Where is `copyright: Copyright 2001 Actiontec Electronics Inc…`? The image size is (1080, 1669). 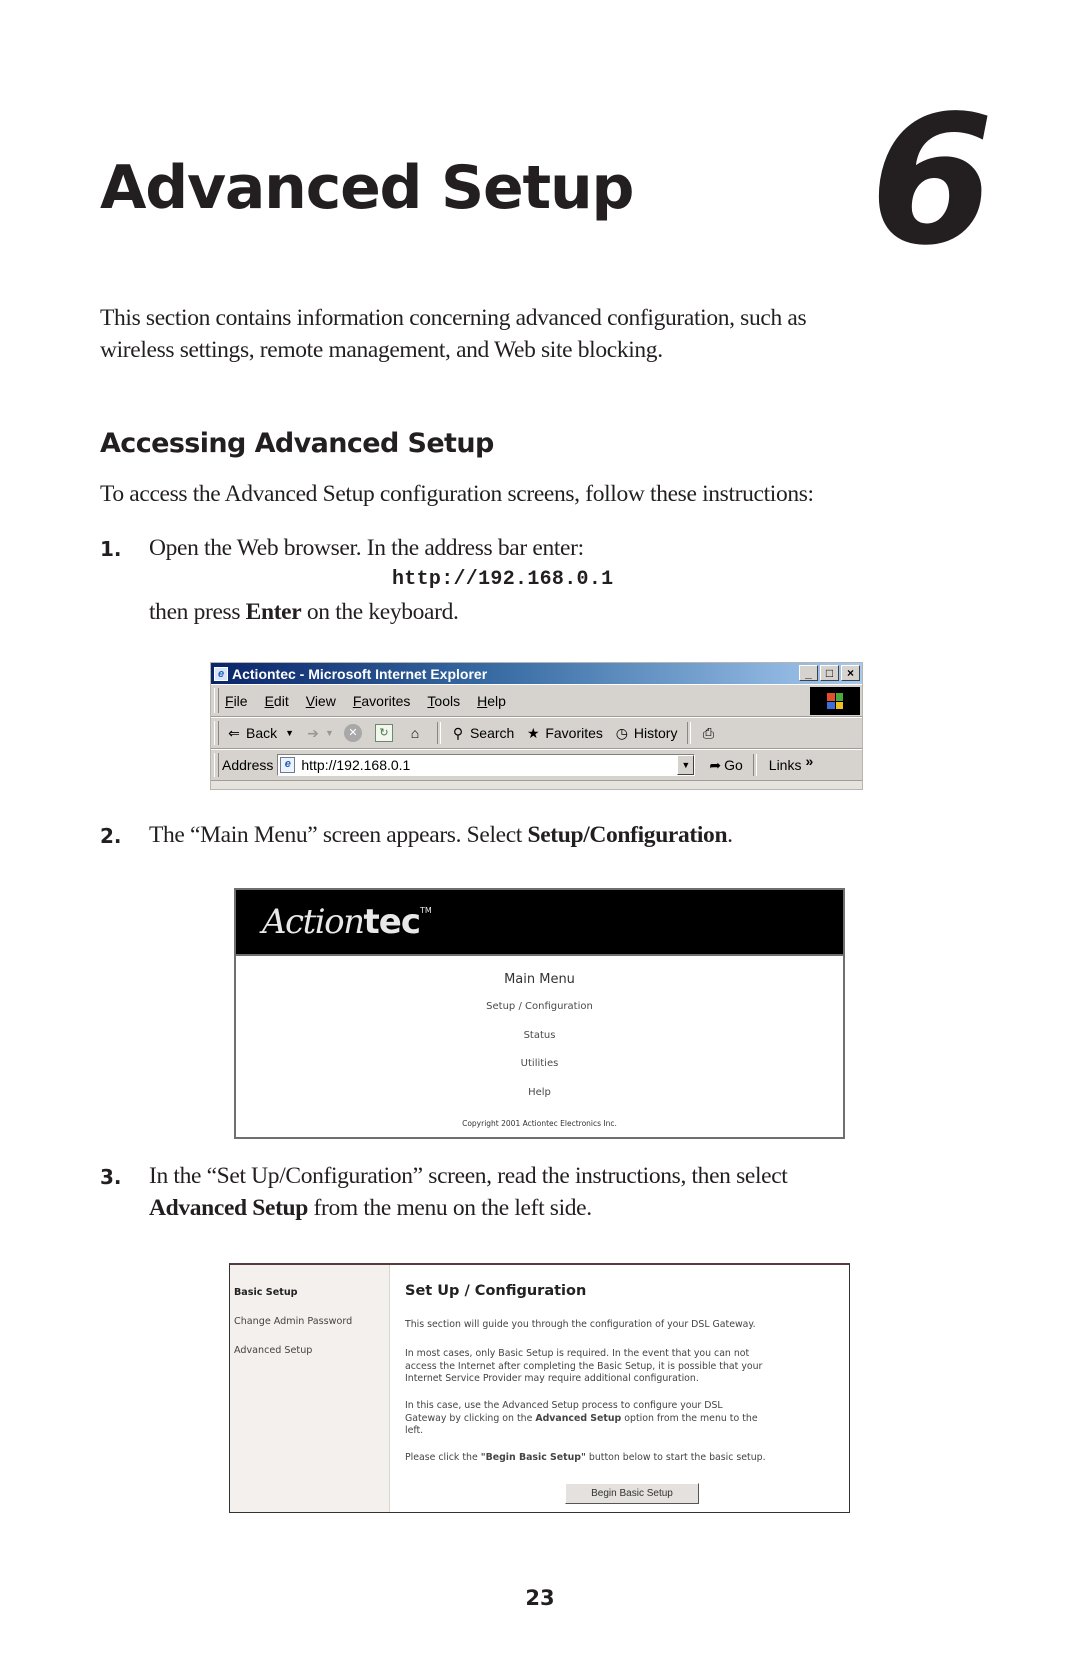
copyright: Copyright 2001 Actiontec Electronics Inc… is located at coordinates (539, 1123).